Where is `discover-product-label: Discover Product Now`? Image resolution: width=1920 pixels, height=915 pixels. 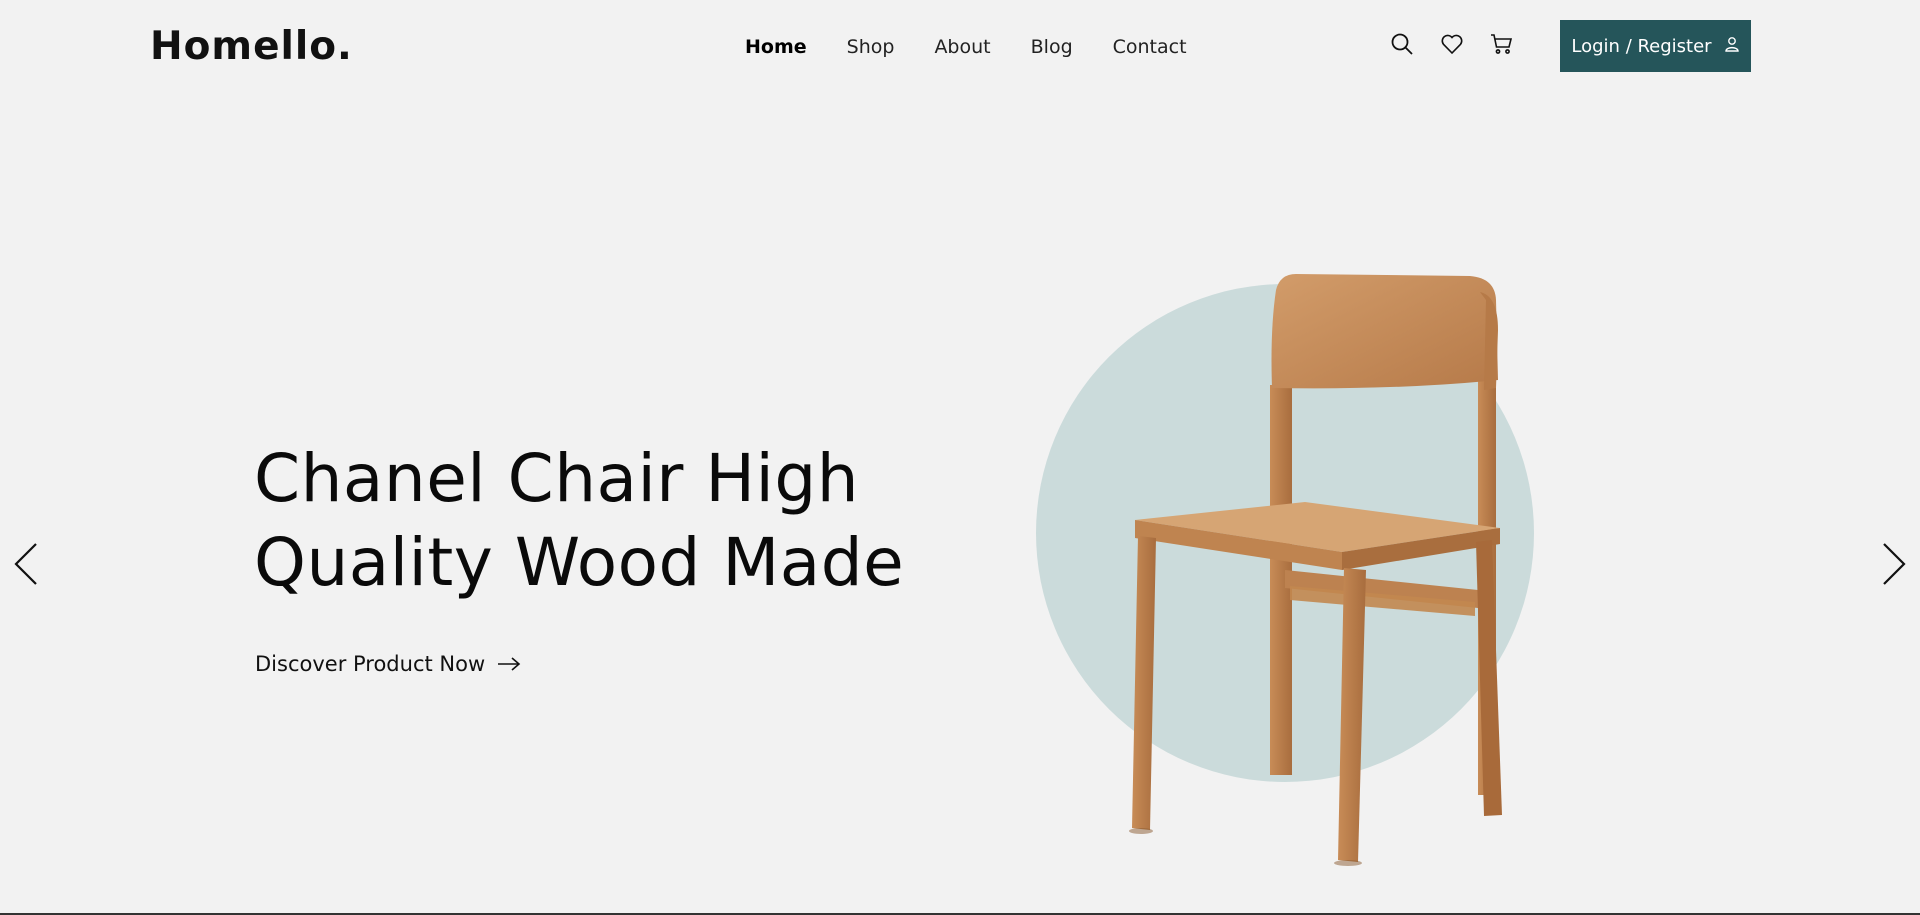 discover-product-label: Discover Product Now is located at coordinates (370, 664).